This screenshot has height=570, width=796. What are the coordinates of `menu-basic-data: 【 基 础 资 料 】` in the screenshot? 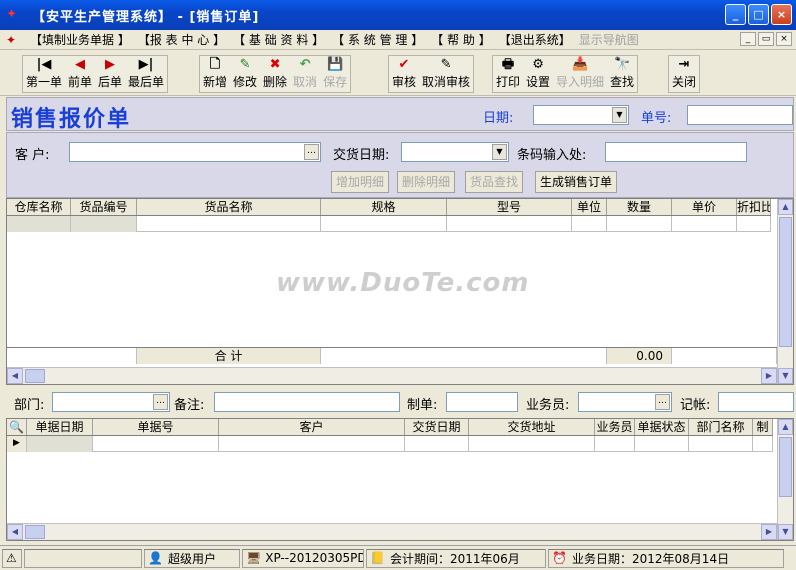 It's located at (278, 39).